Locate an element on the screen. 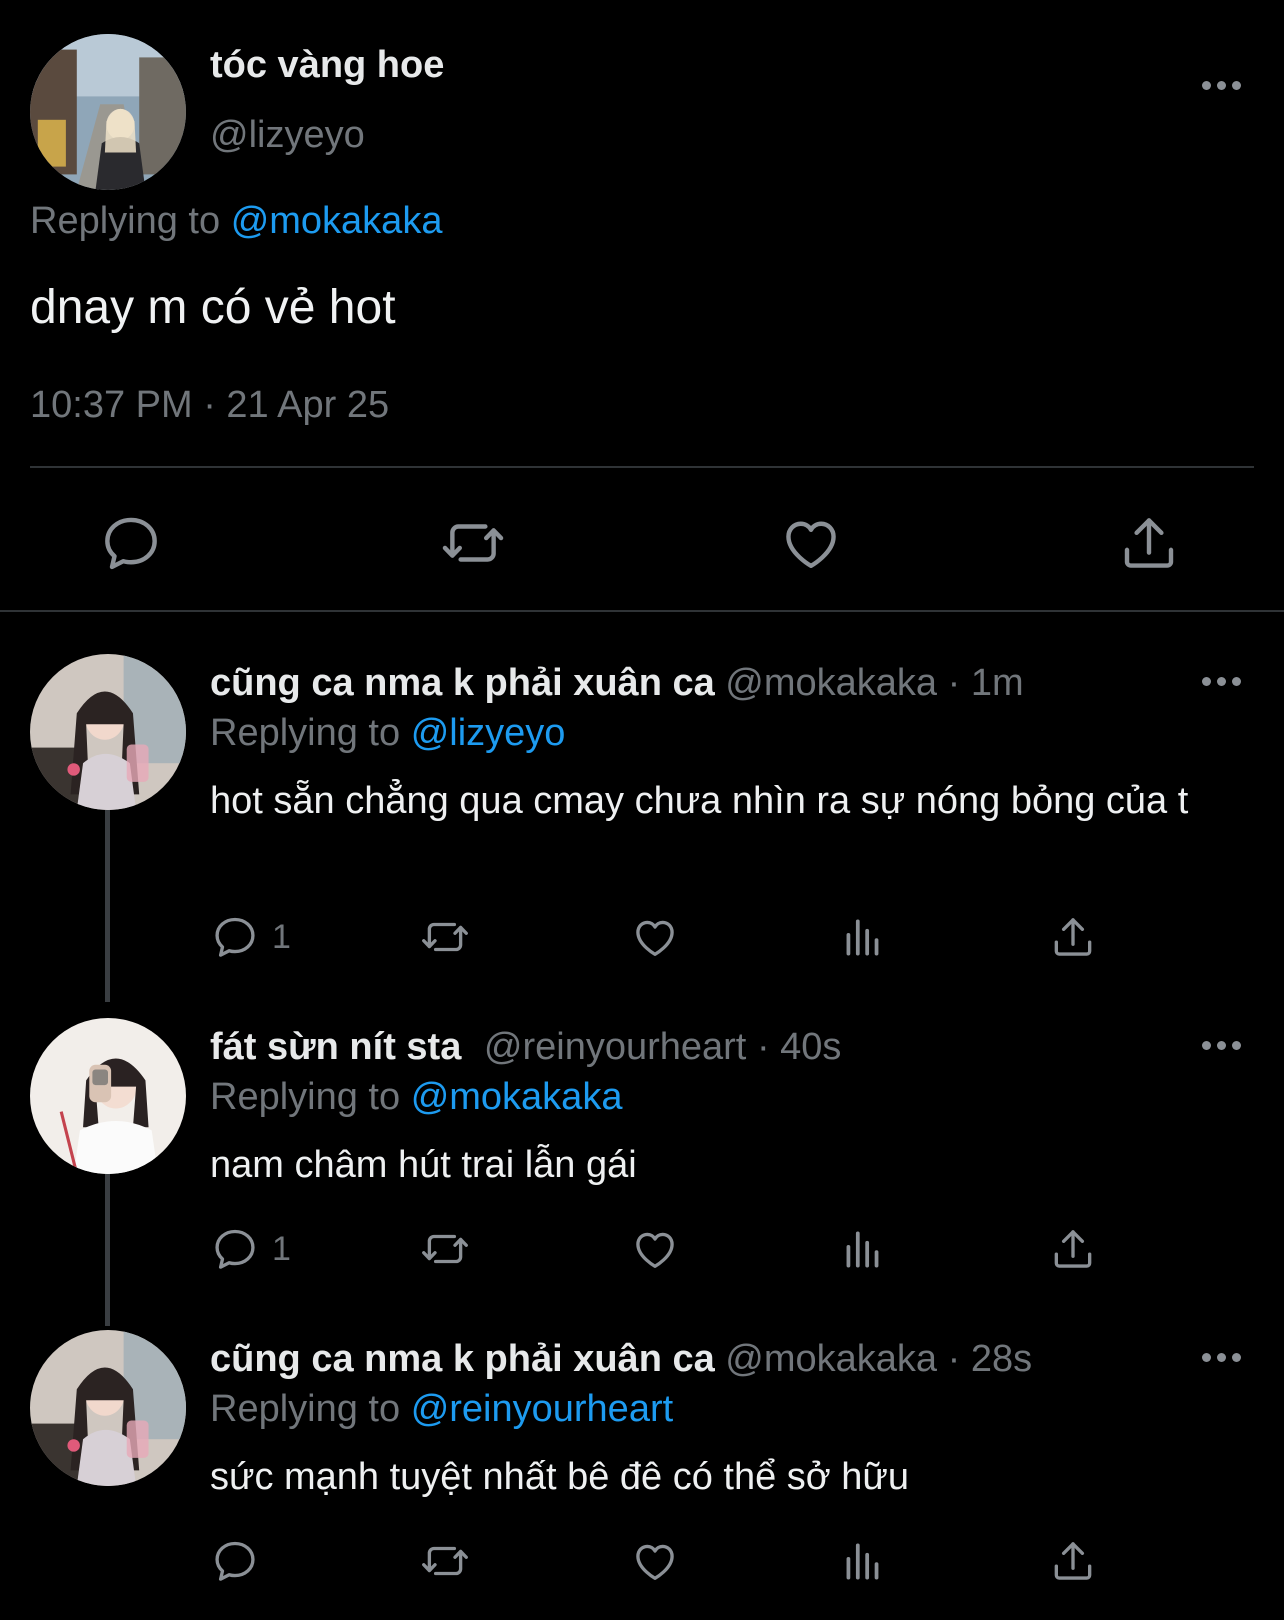 The width and height of the screenshot is (1284, 1620). replying-to: Replying to @lizyeyo is located at coordinates (387, 733).